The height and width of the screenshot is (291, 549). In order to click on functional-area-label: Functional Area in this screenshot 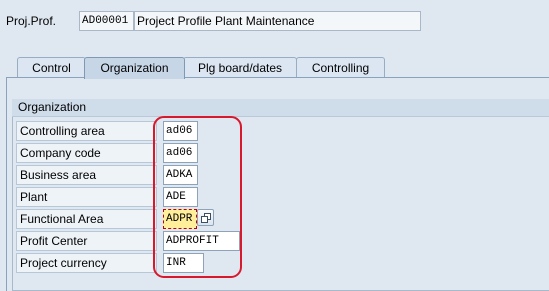, I will do `click(86, 219)`.